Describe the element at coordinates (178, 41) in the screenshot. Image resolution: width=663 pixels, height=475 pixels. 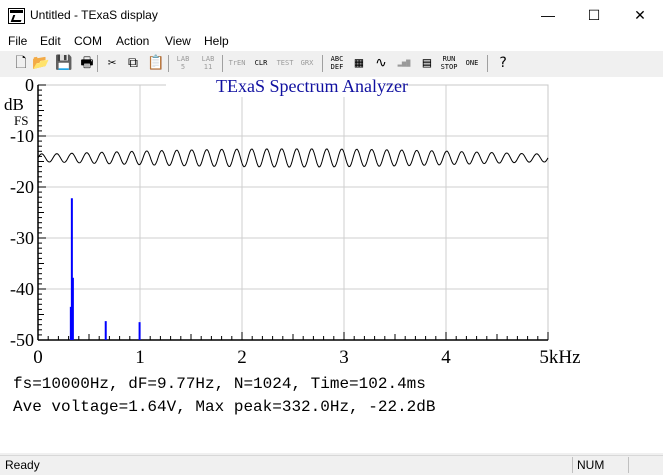
I see `menu-view: View` at that location.